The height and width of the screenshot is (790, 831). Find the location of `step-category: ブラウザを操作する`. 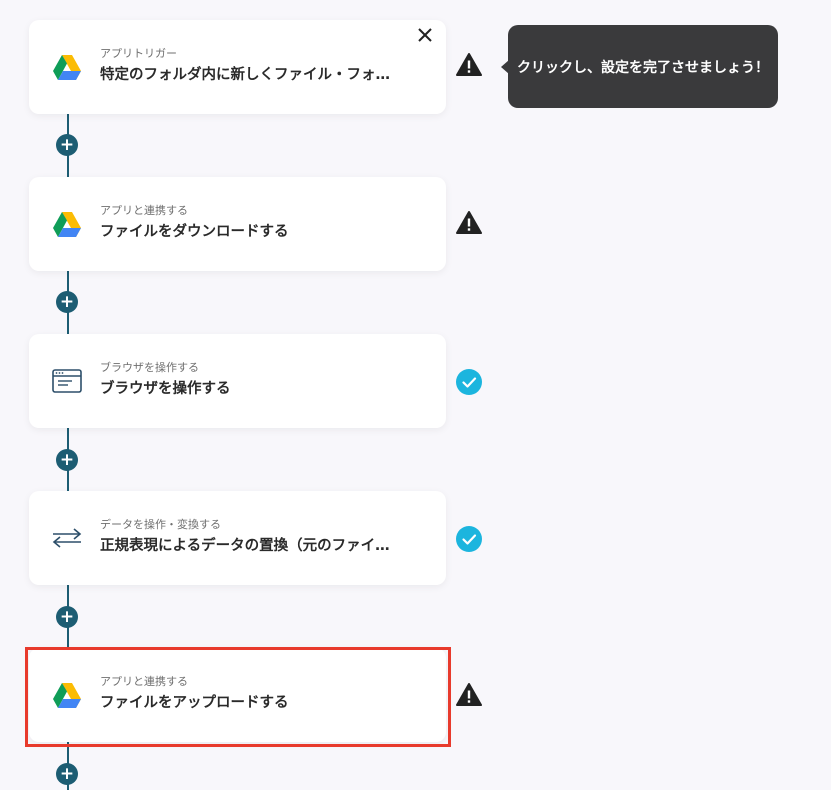

step-category: ブラウザを操作する is located at coordinates (149, 367).